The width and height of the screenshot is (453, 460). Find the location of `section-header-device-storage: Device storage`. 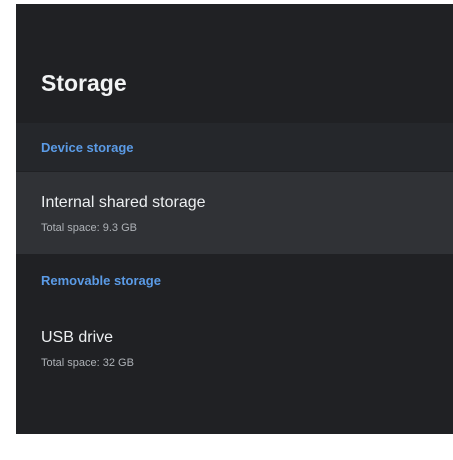

section-header-device-storage: Device storage is located at coordinates (234, 147).